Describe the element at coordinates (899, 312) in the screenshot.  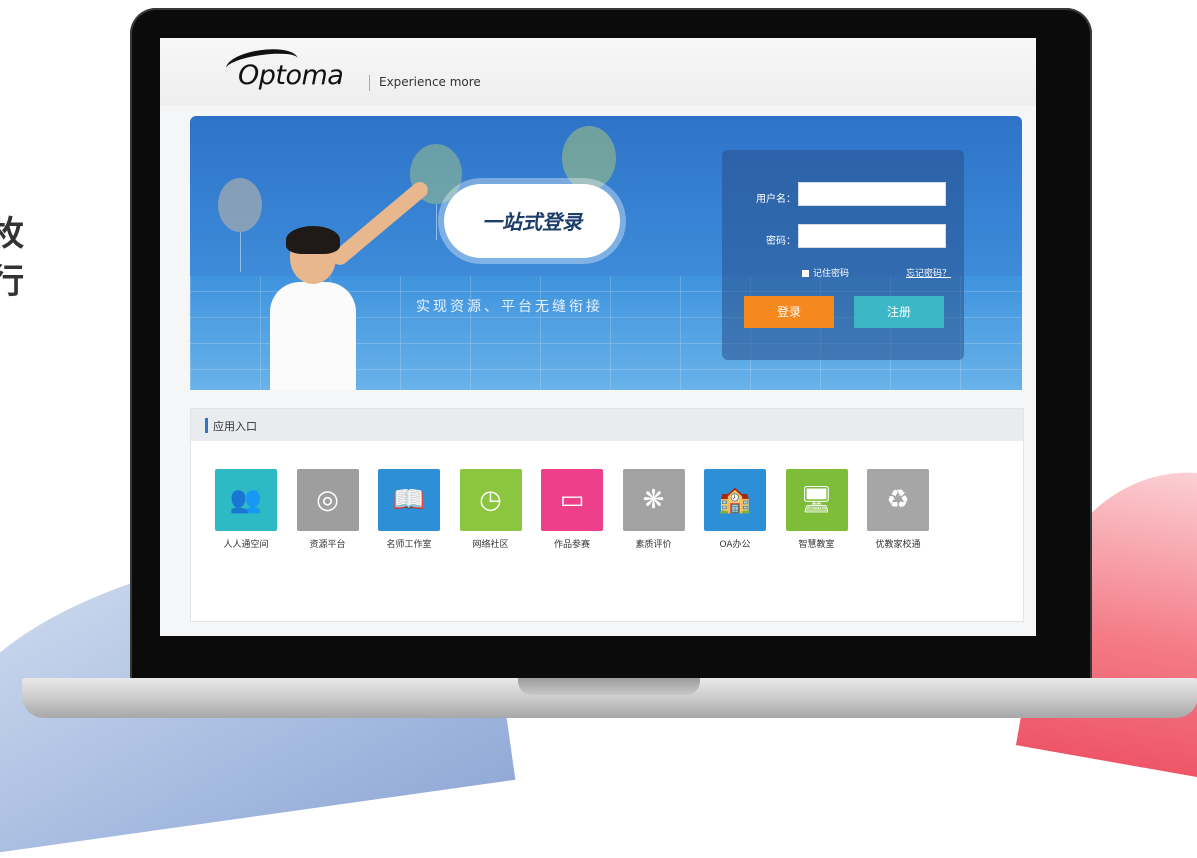
I see `register-button: 注册` at that location.